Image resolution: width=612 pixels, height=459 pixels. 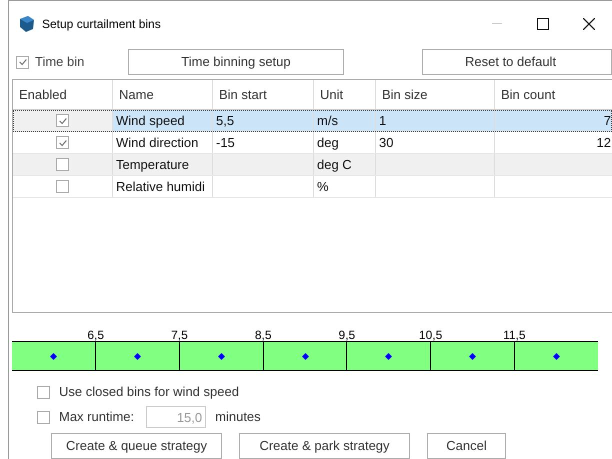 What do you see at coordinates (323, 187) in the screenshot?
I see `table-cell-text: %` at bounding box center [323, 187].